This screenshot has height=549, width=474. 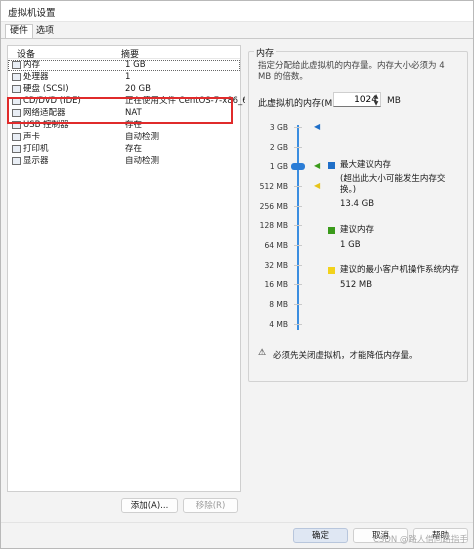 What do you see at coordinates (130, 53) in the screenshot?
I see `summary-column-header: 摘要` at bounding box center [130, 53].